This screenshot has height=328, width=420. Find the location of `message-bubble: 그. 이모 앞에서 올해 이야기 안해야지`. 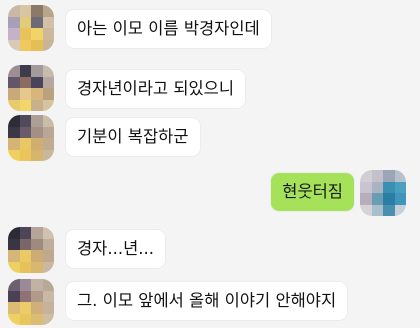

message-bubble: 그. 이모 앞에서 올해 이야기 안해야지 is located at coordinates (207, 301).